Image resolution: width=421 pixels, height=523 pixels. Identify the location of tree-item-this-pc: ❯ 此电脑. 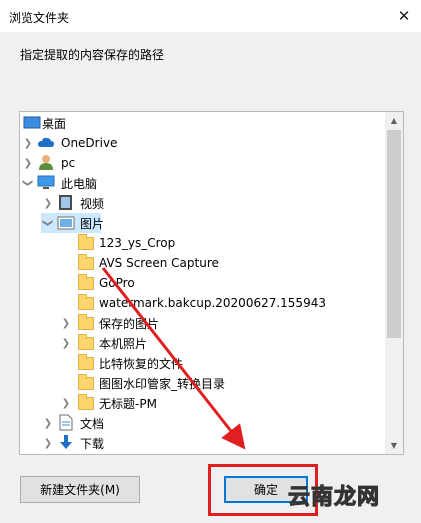
(202, 183).